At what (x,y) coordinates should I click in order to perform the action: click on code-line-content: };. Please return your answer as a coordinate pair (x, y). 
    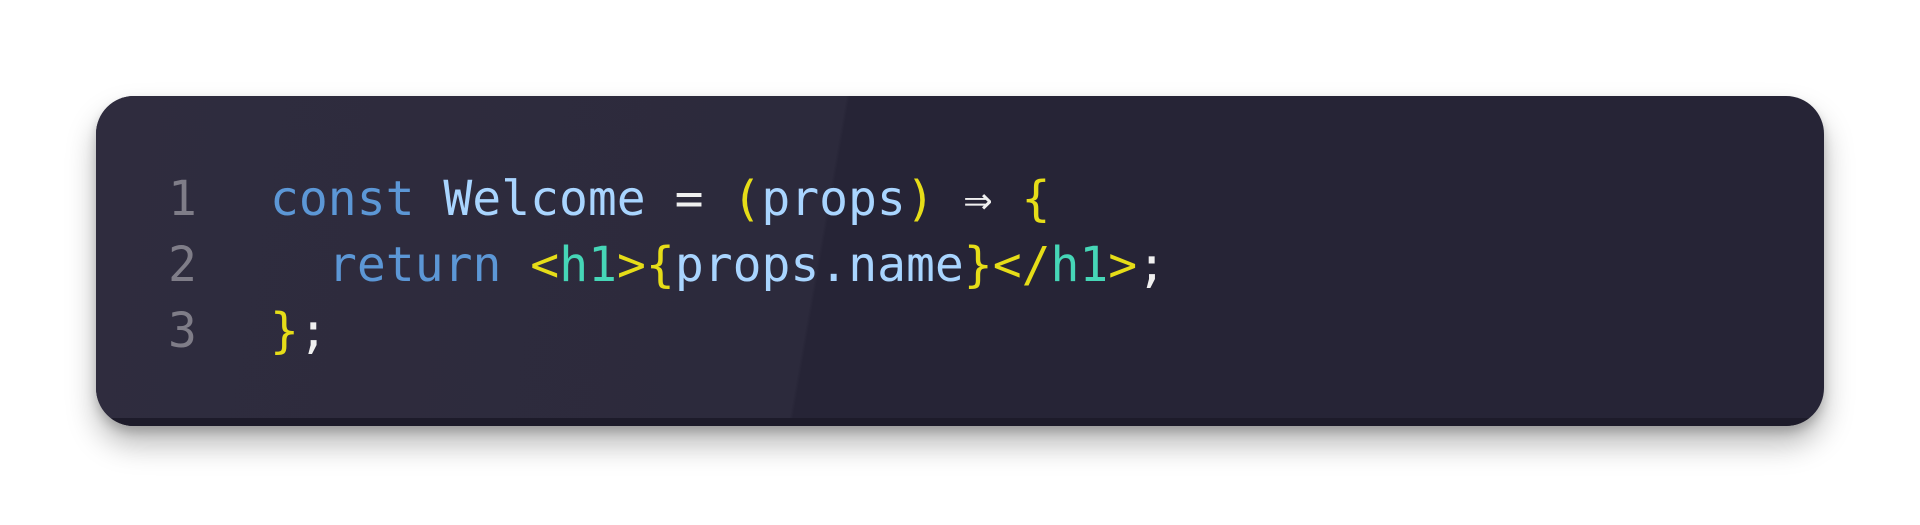
    Looking at the image, I should click on (299, 331).